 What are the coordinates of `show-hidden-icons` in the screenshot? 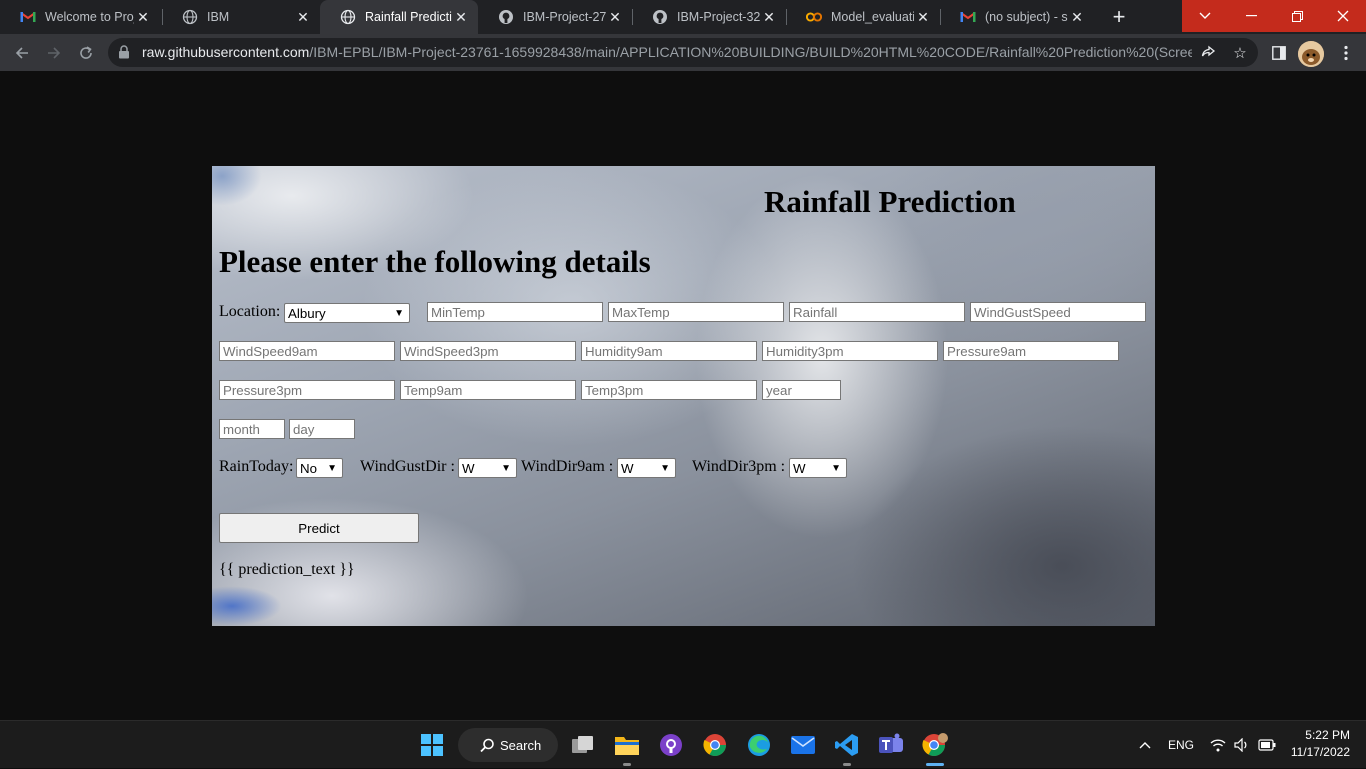 It's located at (1145, 745).